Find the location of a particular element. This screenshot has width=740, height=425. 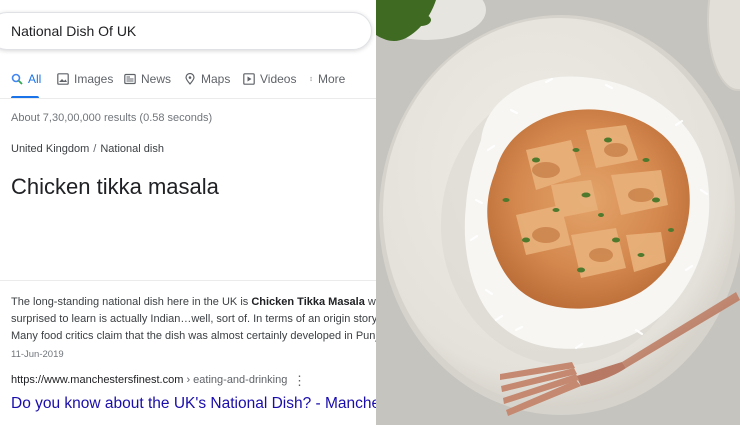

tab-label: Videos is located at coordinates (278, 79).